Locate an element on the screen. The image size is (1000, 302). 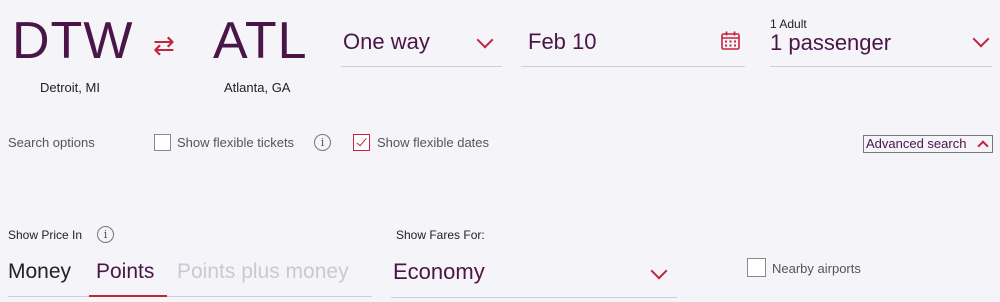
origin-city: Detroit, MI is located at coordinates (70, 87).